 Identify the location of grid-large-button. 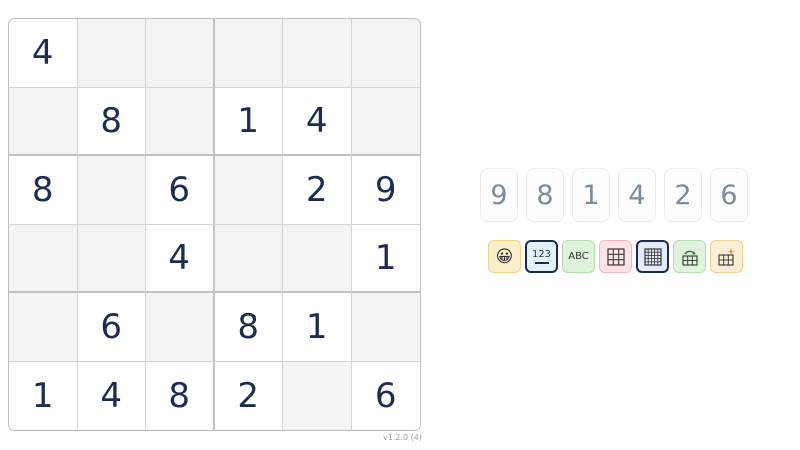
(652, 256).